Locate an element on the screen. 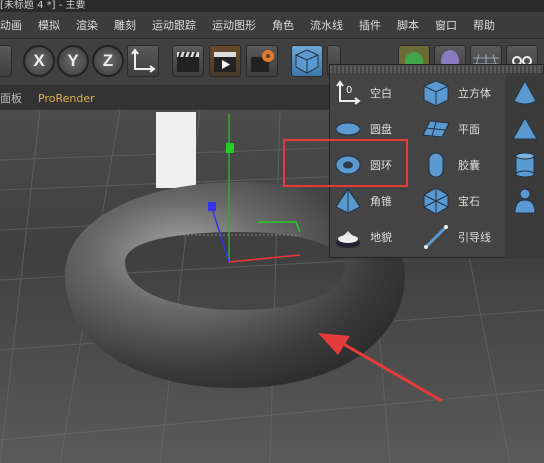  axis-y-label: Y is located at coordinates (73, 60).